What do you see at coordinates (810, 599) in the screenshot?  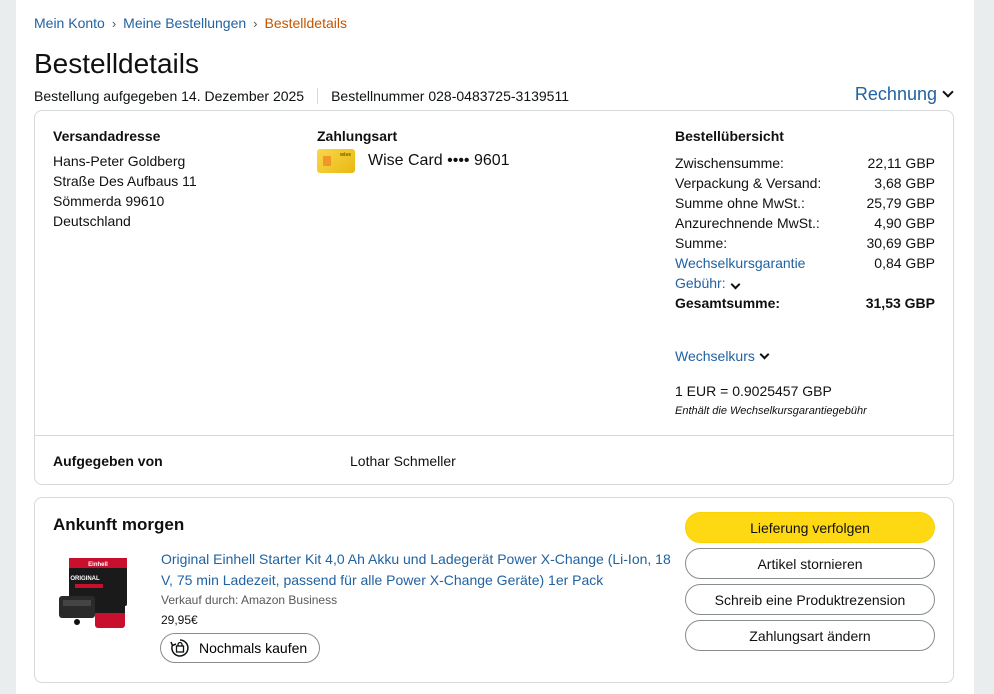 I see `write-review-button: Schreib eine Produktrezension` at bounding box center [810, 599].